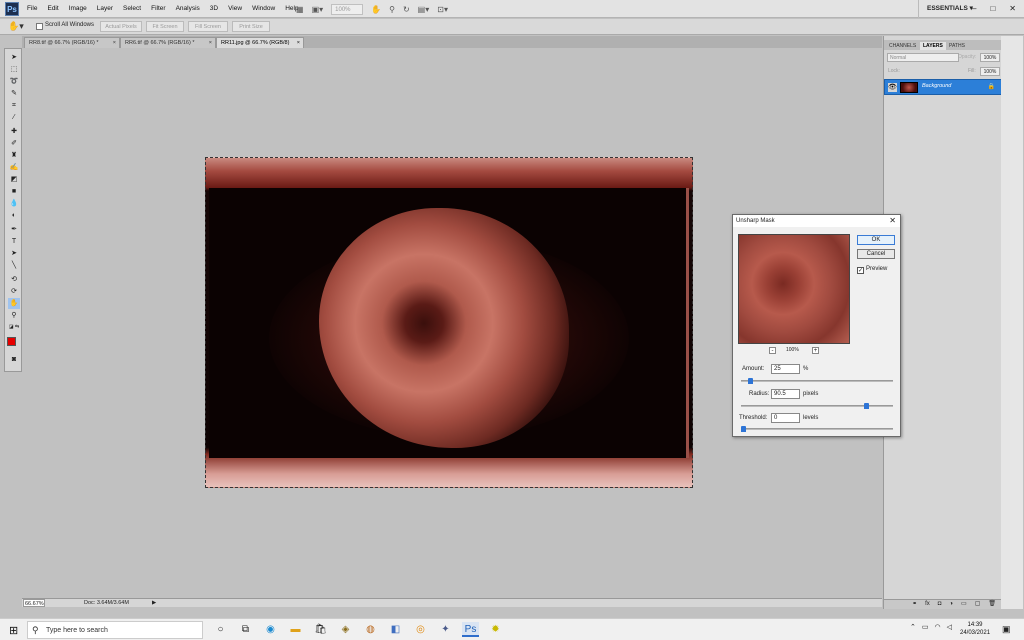 This screenshot has height=640, width=1024. Describe the element at coordinates (345, 629) in the screenshot. I see `app-icon-1: ◈` at that location.